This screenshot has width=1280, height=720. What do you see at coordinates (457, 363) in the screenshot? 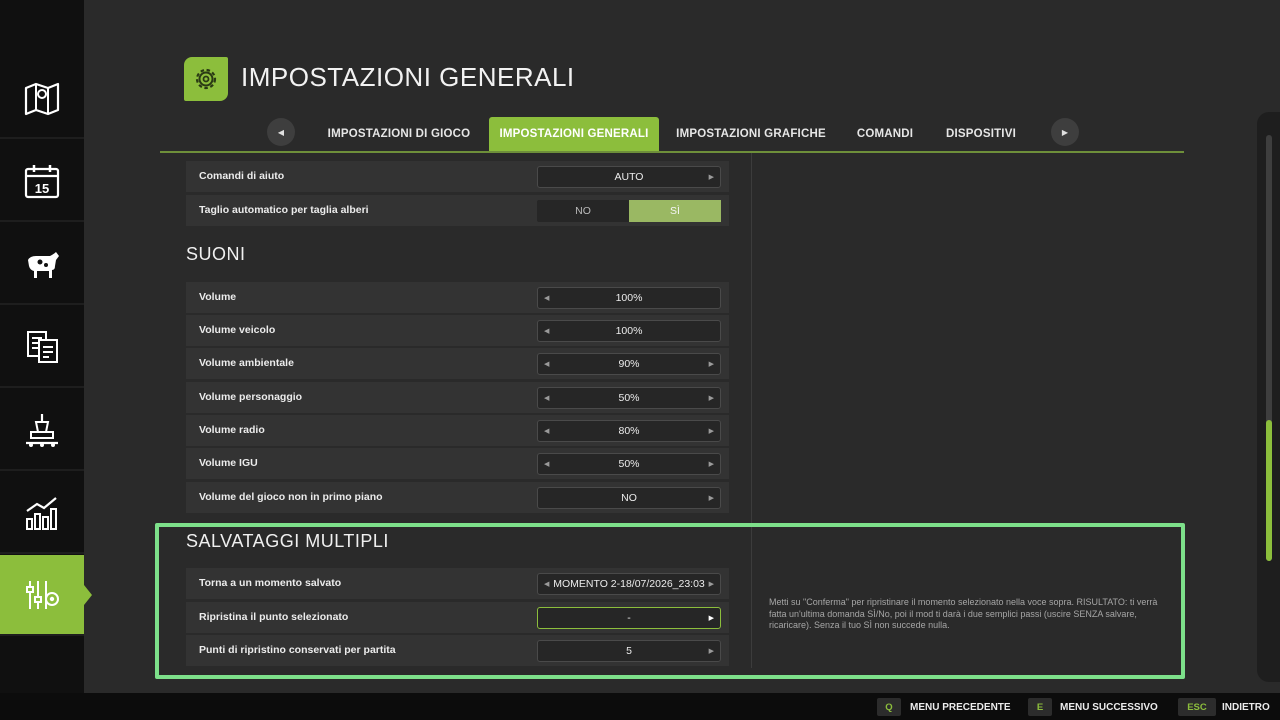
I see `setting-row-ambient-volume: Volume ambientale ◀ 90% ▶` at bounding box center [457, 363].